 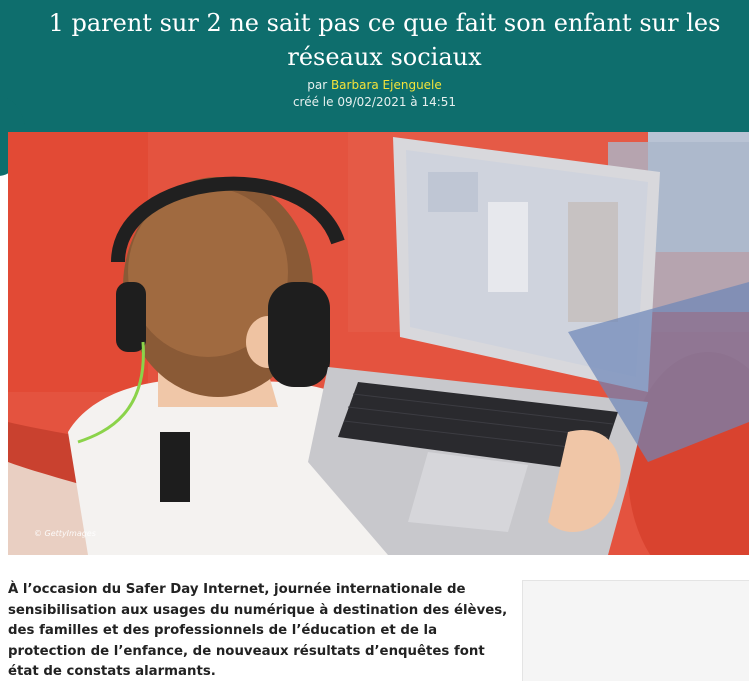 I want to click on sidebar-panel, so click(x=635, y=630).